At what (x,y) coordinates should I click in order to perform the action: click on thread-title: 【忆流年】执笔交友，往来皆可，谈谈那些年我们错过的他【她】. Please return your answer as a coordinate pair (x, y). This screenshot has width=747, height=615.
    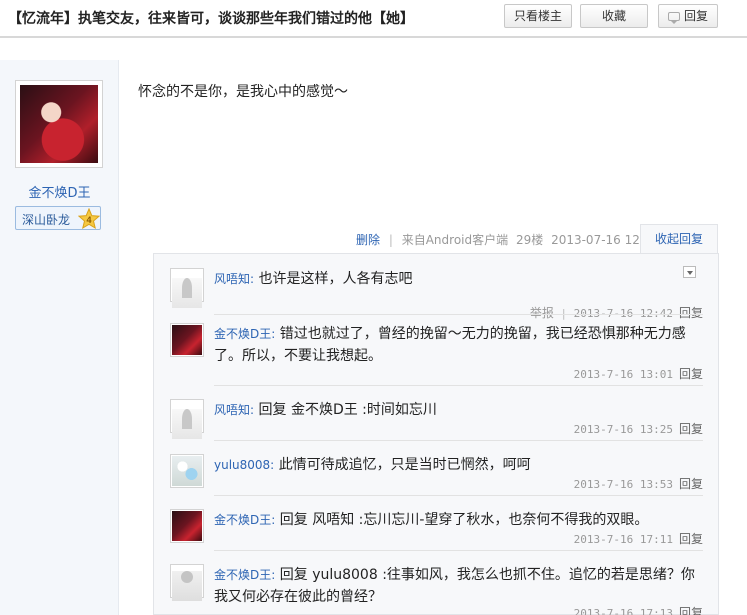
    Looking at the image, I should click on (211, 19).